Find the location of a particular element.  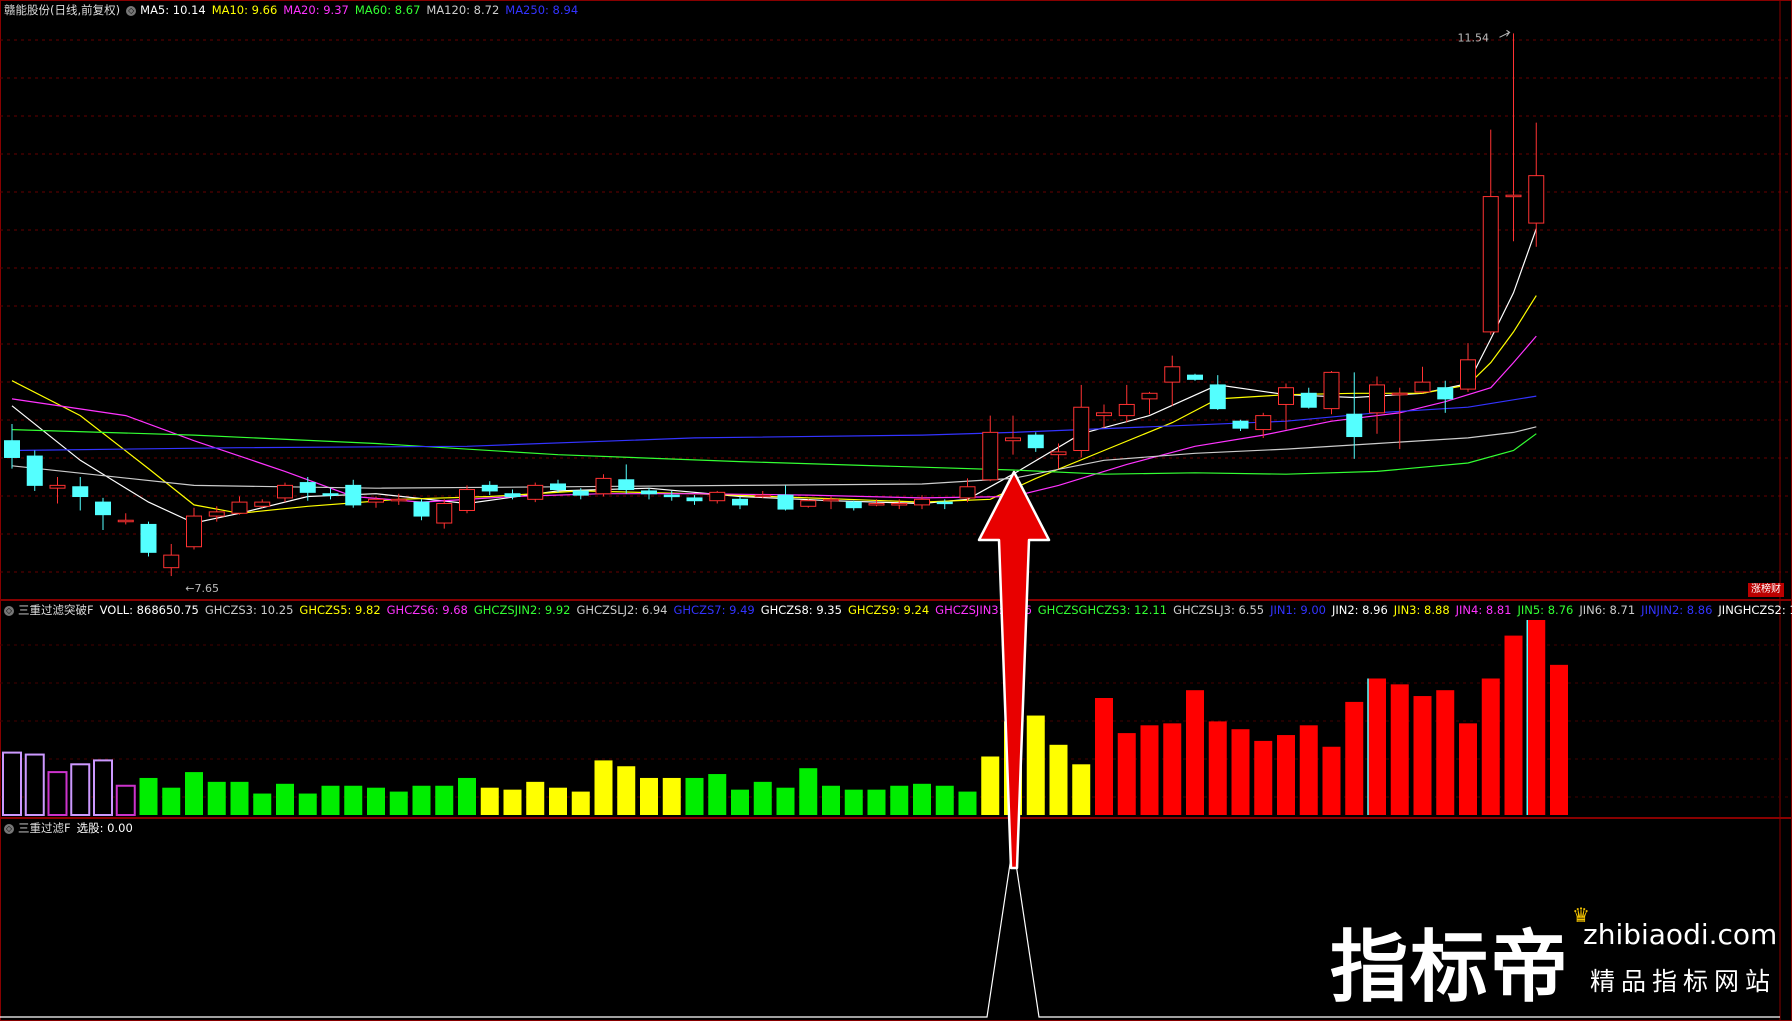

indicator-label: GHCZS8: 9.35 is located at coordinates (801, 610).